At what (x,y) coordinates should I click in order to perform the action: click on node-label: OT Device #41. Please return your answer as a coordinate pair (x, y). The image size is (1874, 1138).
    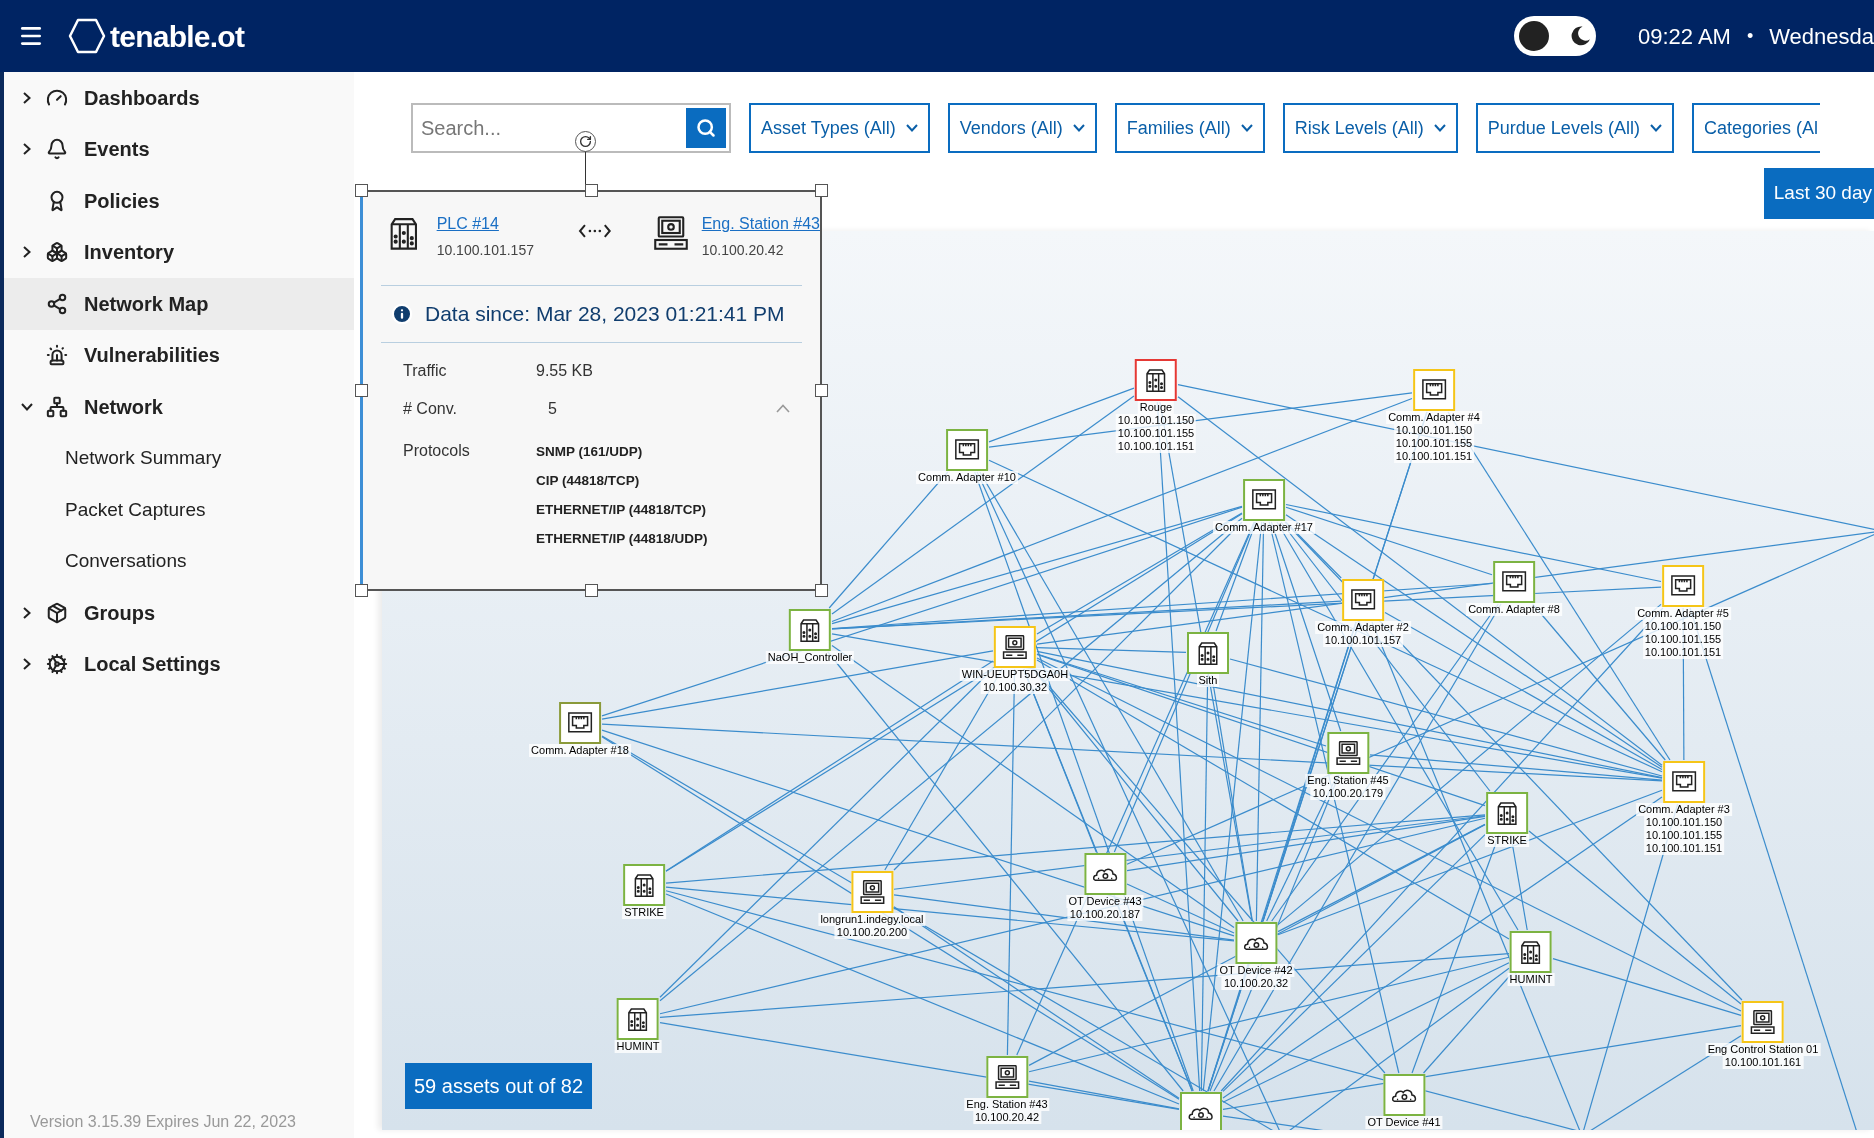
    Looking at the image, I should click on (1404, 1122).